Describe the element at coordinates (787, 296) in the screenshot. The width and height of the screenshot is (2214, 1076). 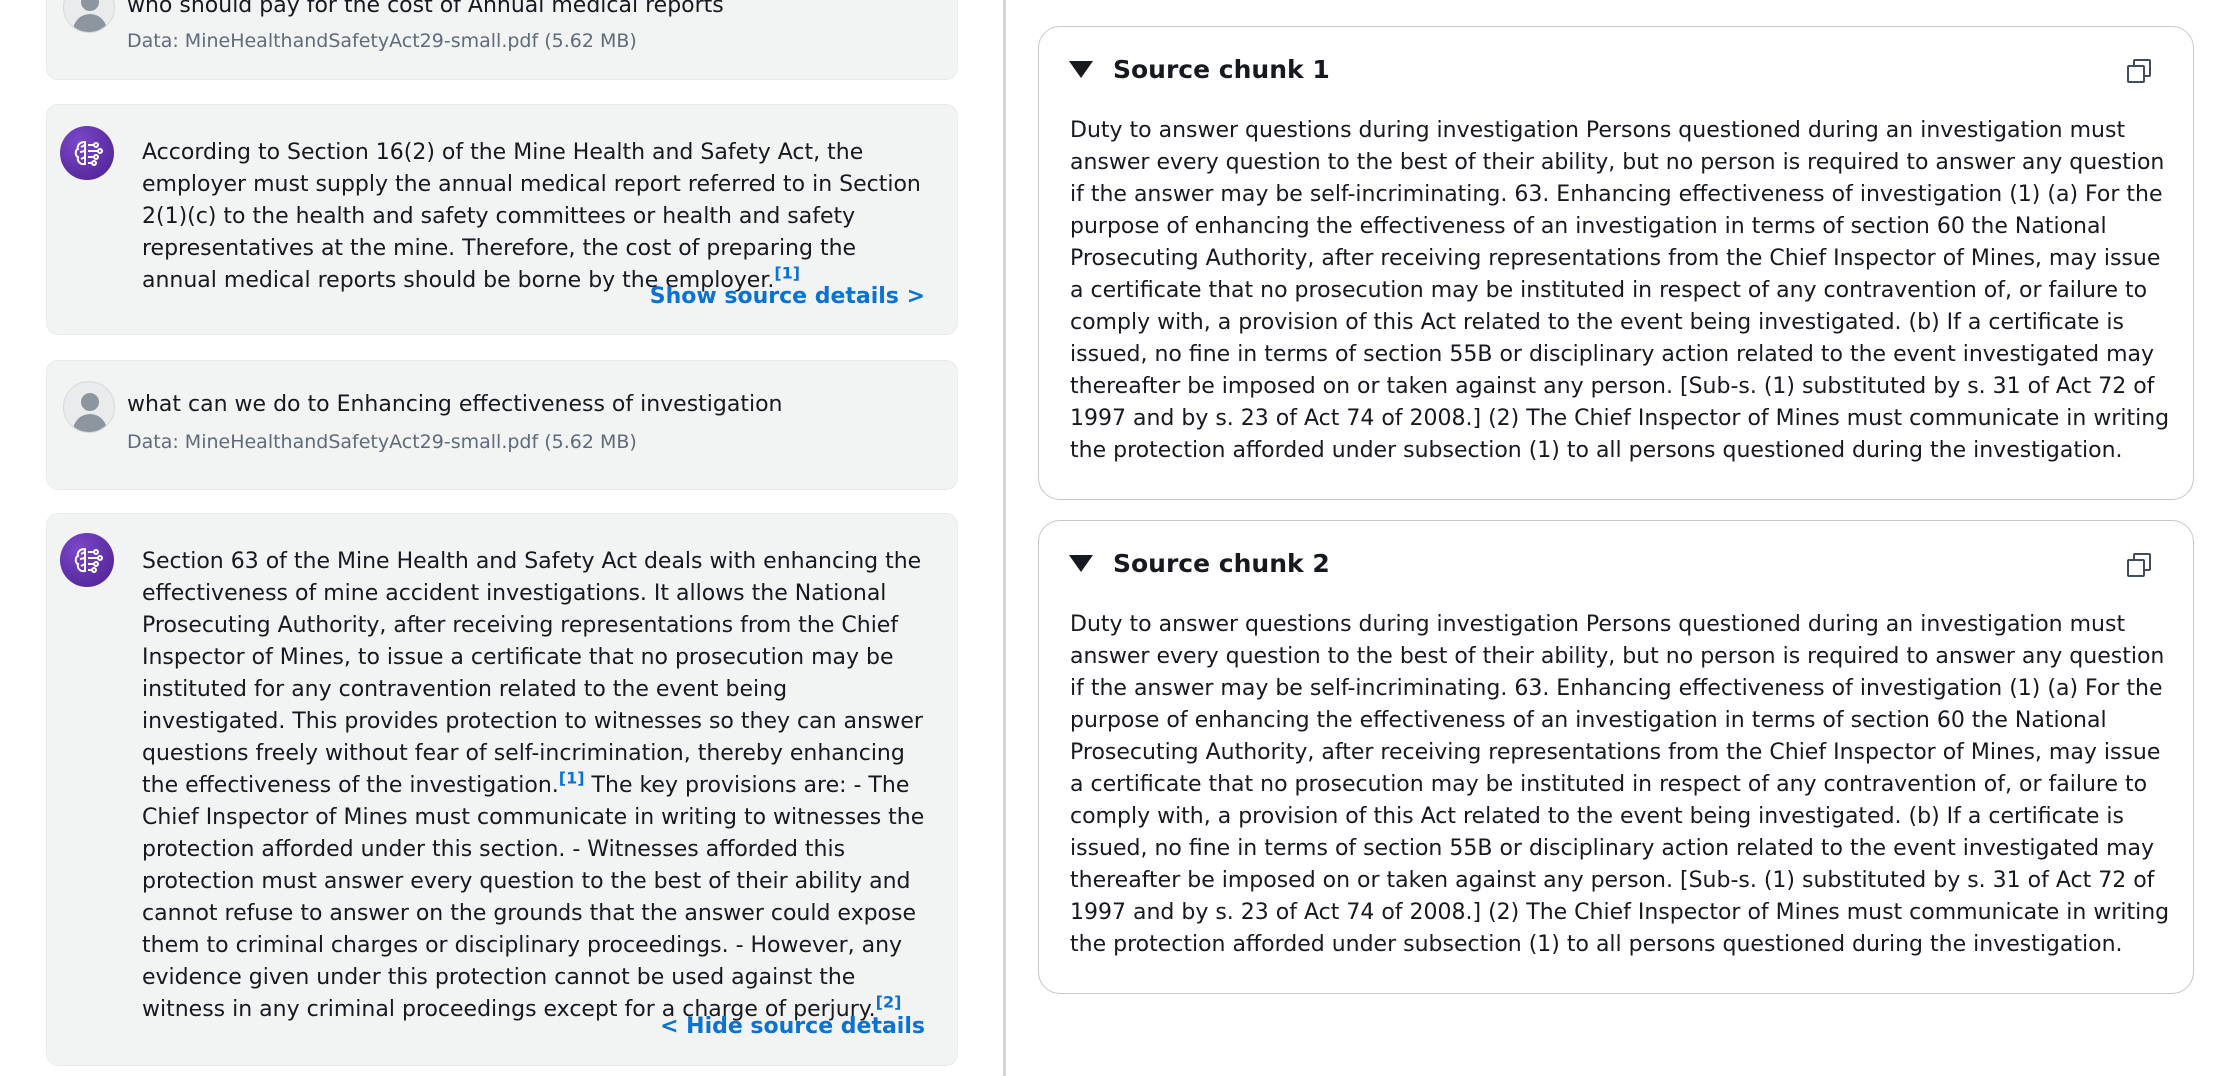
I see `show-source-details-link: Show source details >` at that location.